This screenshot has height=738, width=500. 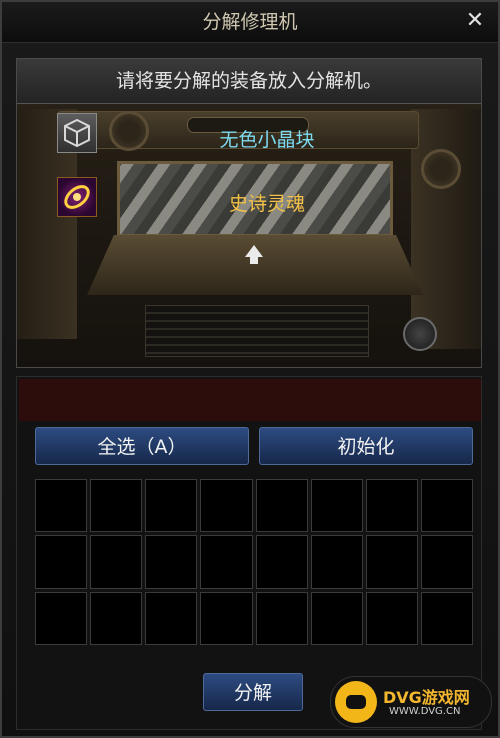 I want to click on material-name: 无色小晶块, so click(x=267, y=140).